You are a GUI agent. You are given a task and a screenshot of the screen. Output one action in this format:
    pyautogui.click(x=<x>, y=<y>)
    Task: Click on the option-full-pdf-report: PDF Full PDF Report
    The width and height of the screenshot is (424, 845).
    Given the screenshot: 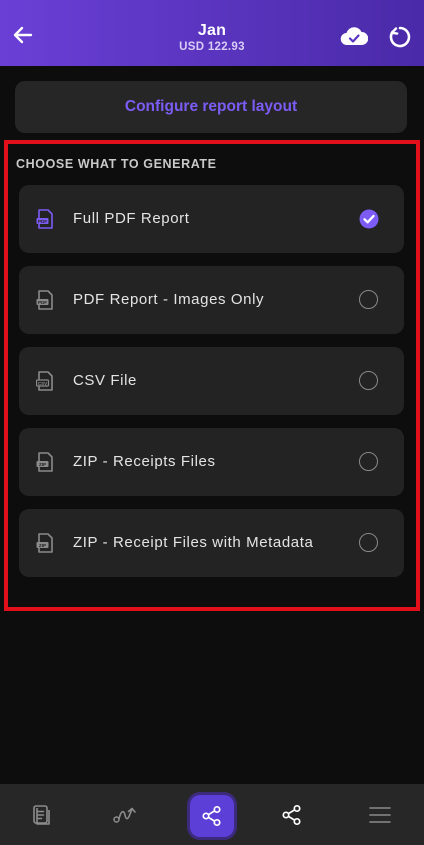 What is the action you would take?
    pyautogui.click(x=211, y=219)
    